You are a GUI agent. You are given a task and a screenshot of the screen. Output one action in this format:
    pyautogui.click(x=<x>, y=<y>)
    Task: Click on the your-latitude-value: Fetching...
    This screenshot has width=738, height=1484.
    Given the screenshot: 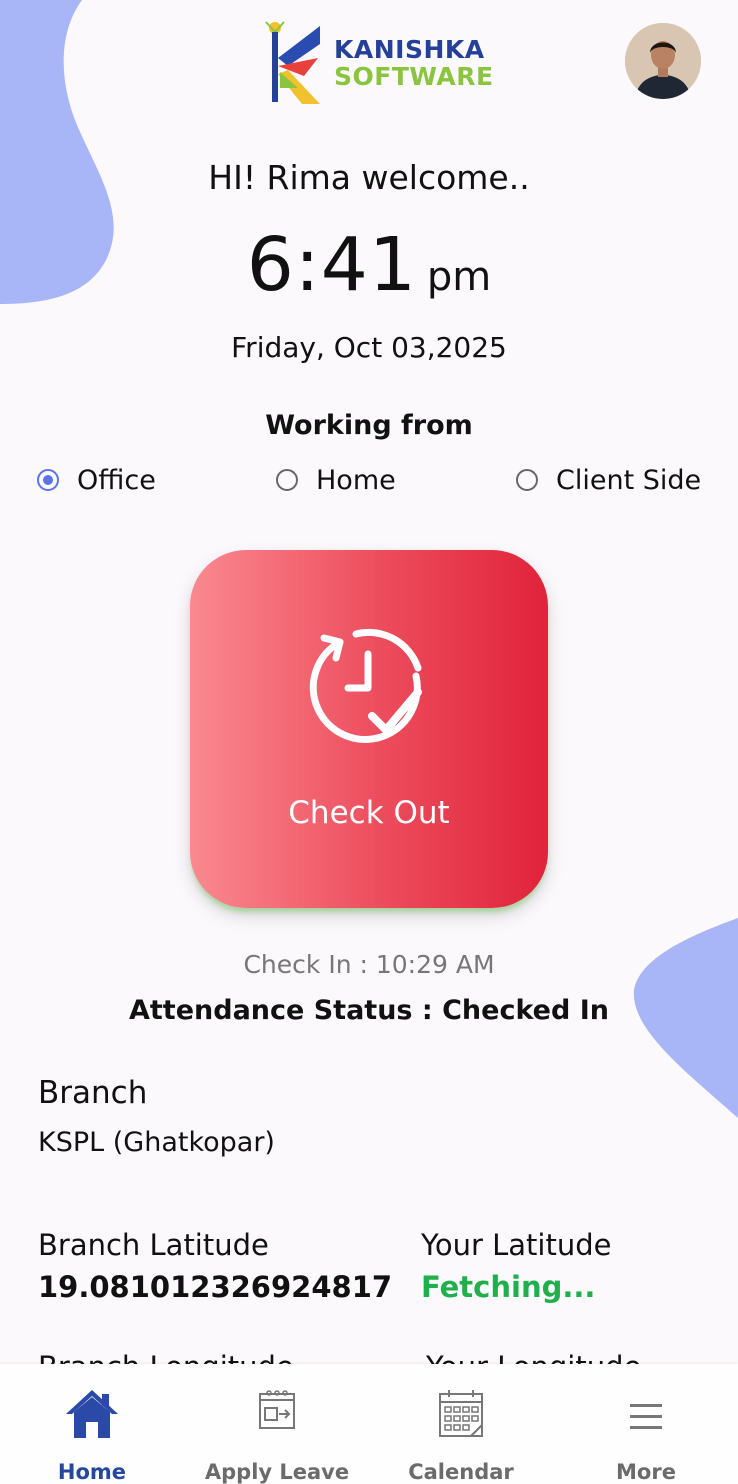 What is the action you would take?
    pyautogui.click(x=508, y=1287)
    